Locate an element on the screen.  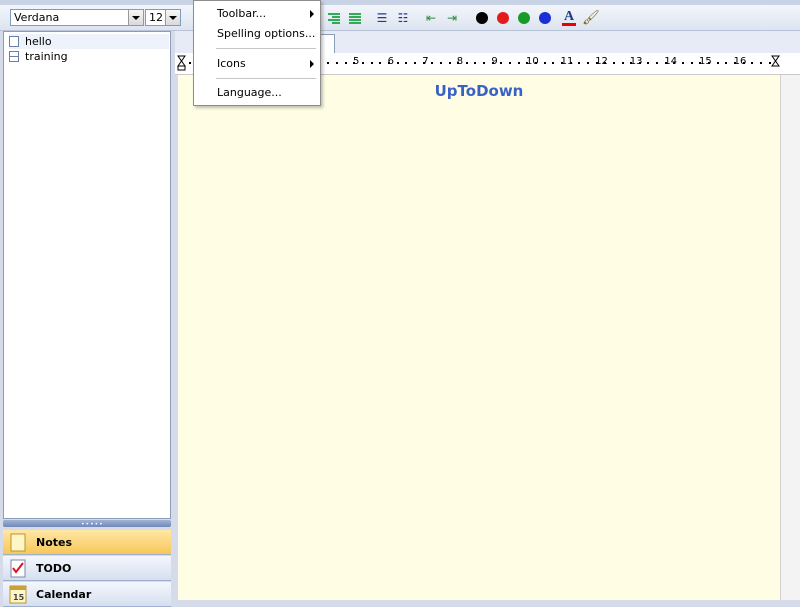
indent-increase-icon: ⇥ is located at coordinates (452, 18).